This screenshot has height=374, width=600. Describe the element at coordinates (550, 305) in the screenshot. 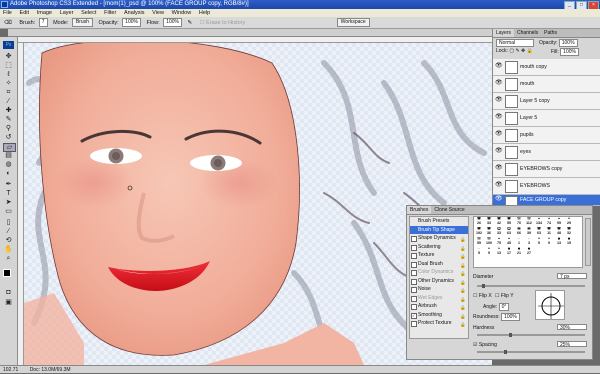

I see `angle-roundness-preview` at that location.